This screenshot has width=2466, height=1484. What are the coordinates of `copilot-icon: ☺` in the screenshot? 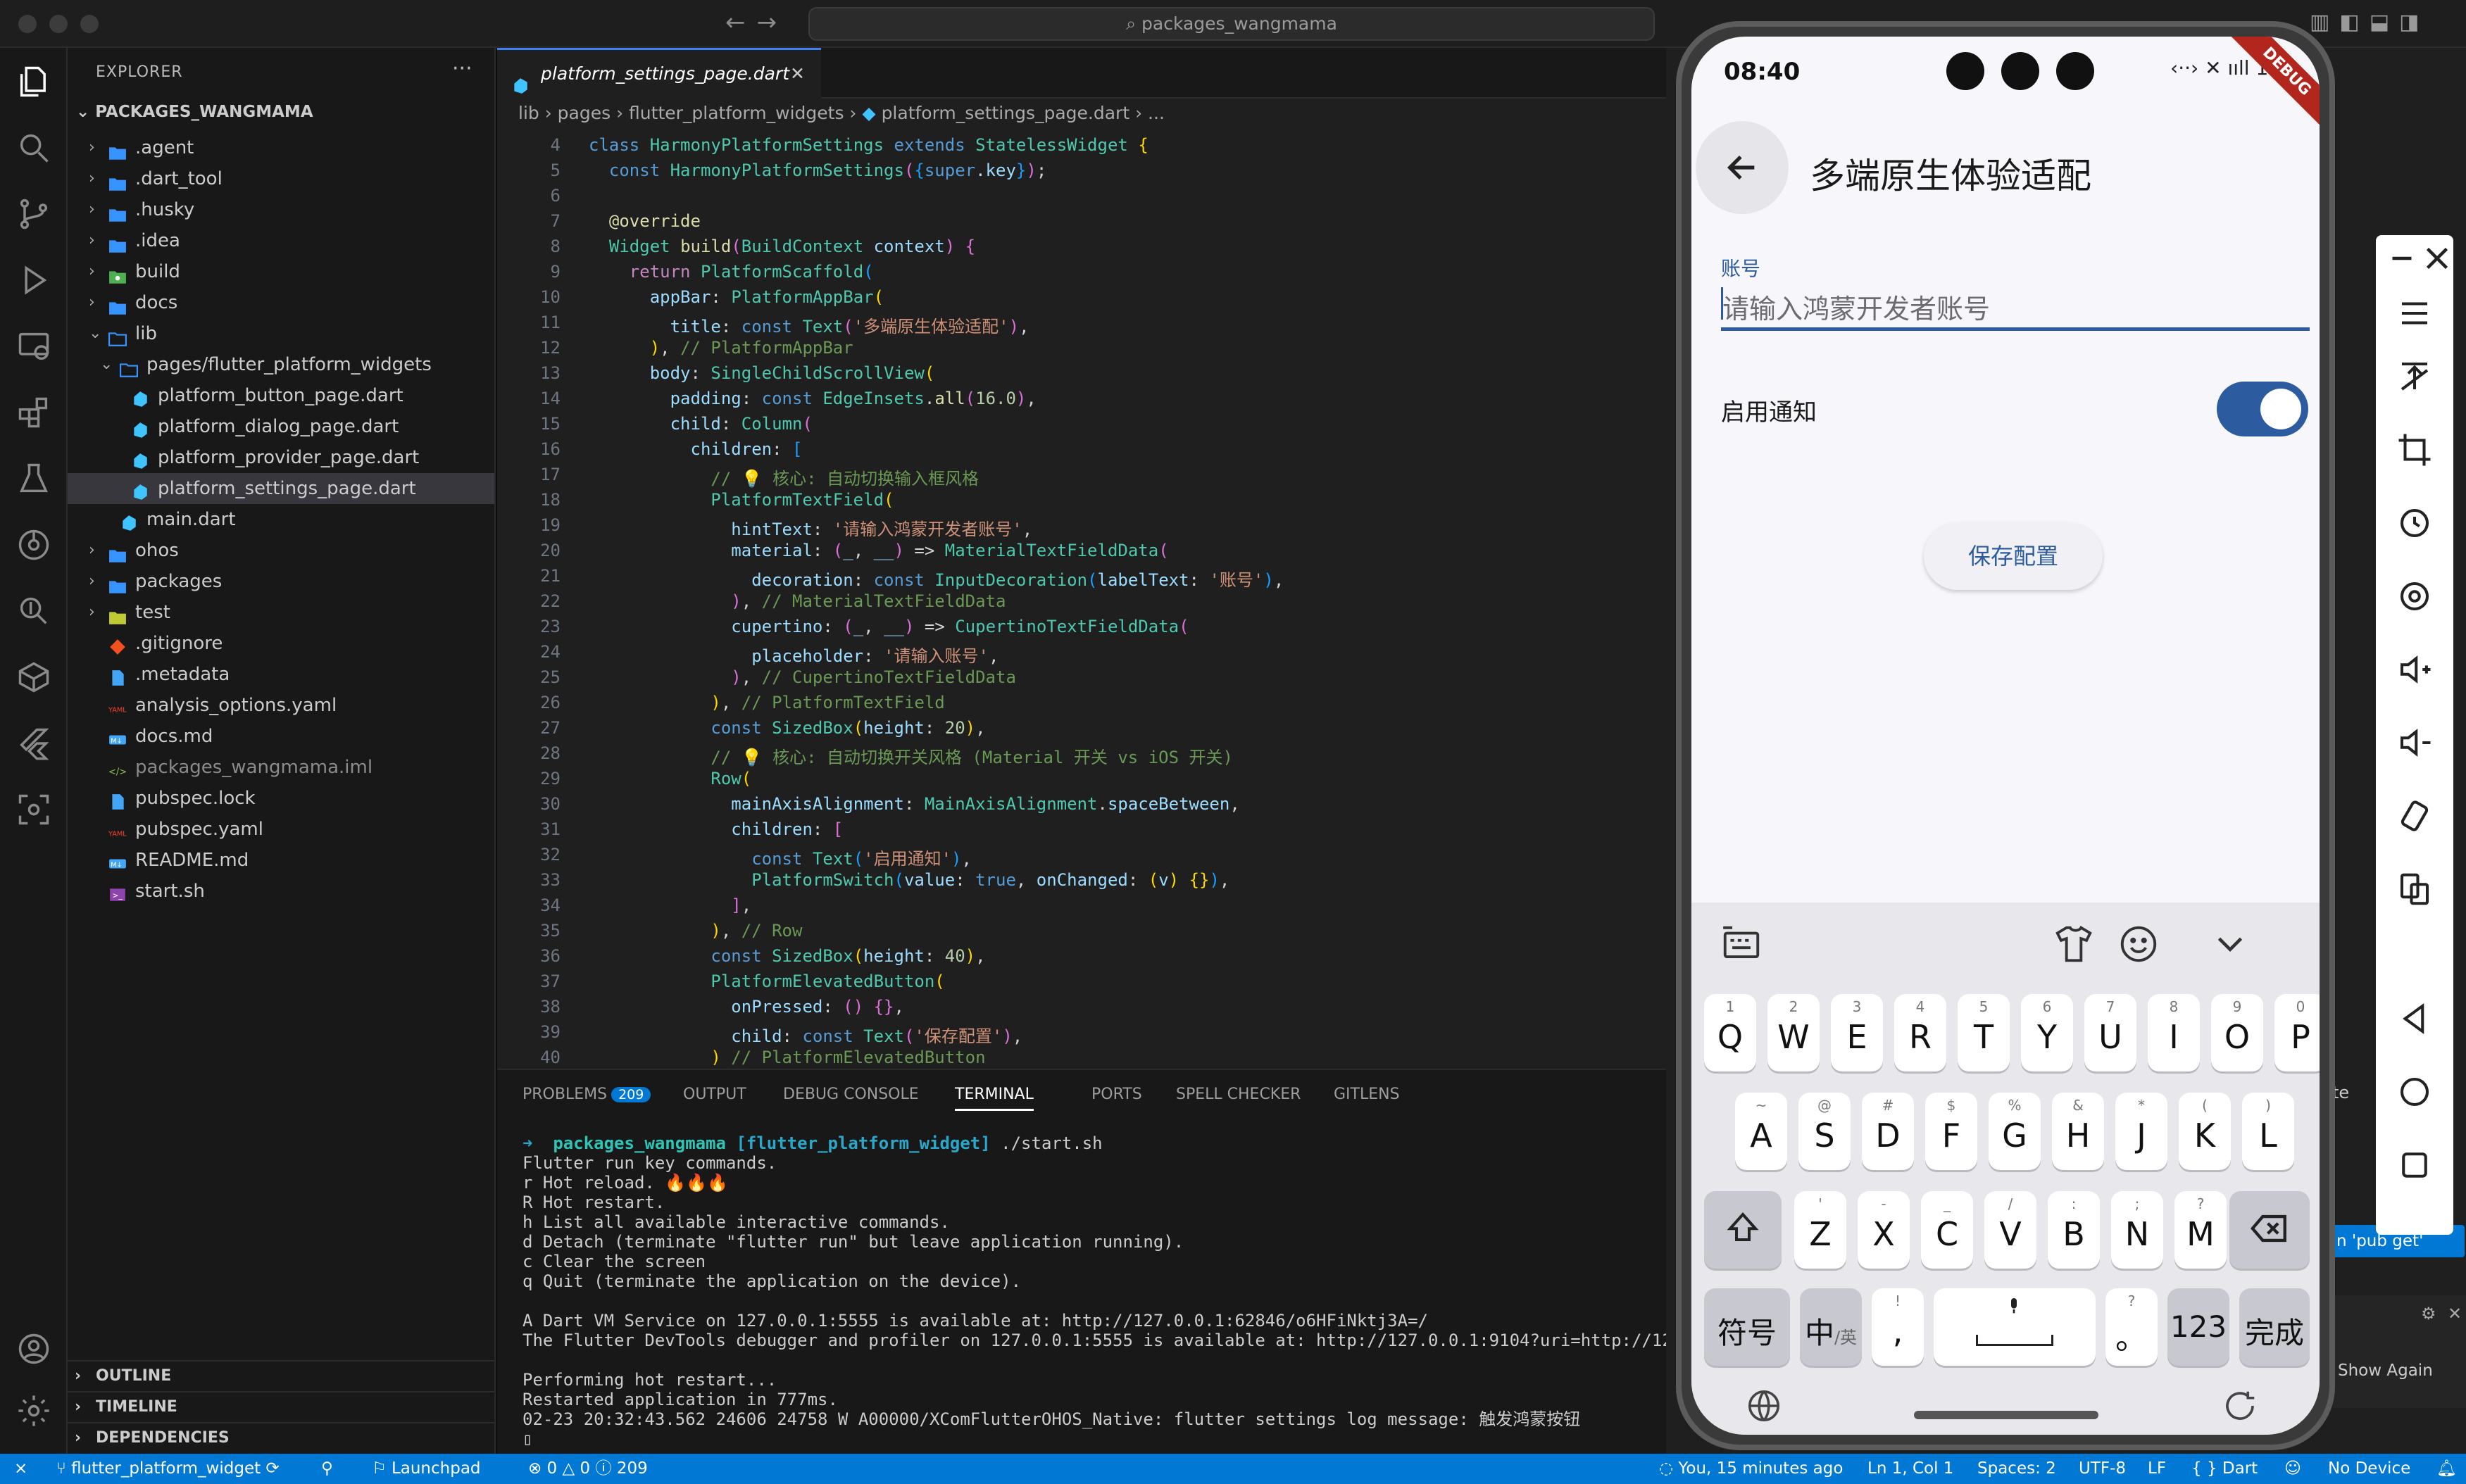 It's located at (2292, 1469).